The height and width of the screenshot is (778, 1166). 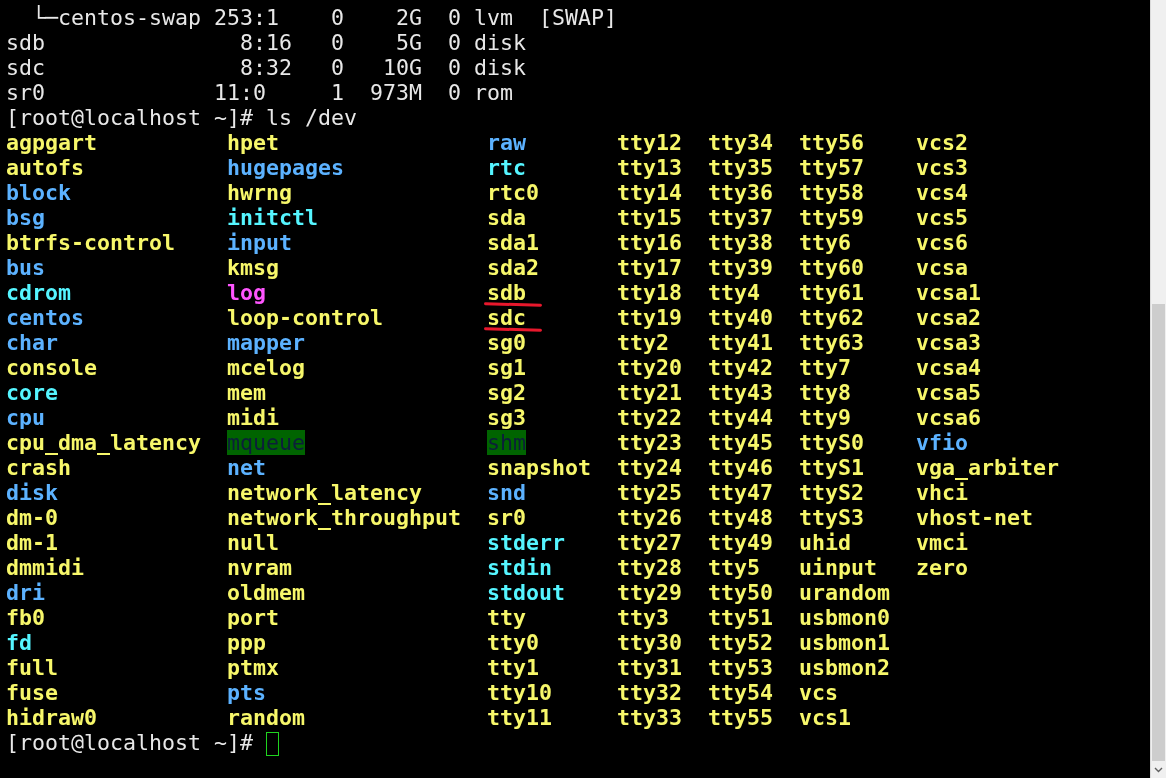 What do you see at coordinates (32, 542) in the screenshot?
I see `file-name: dm-1` at bounding box center [32, 542].